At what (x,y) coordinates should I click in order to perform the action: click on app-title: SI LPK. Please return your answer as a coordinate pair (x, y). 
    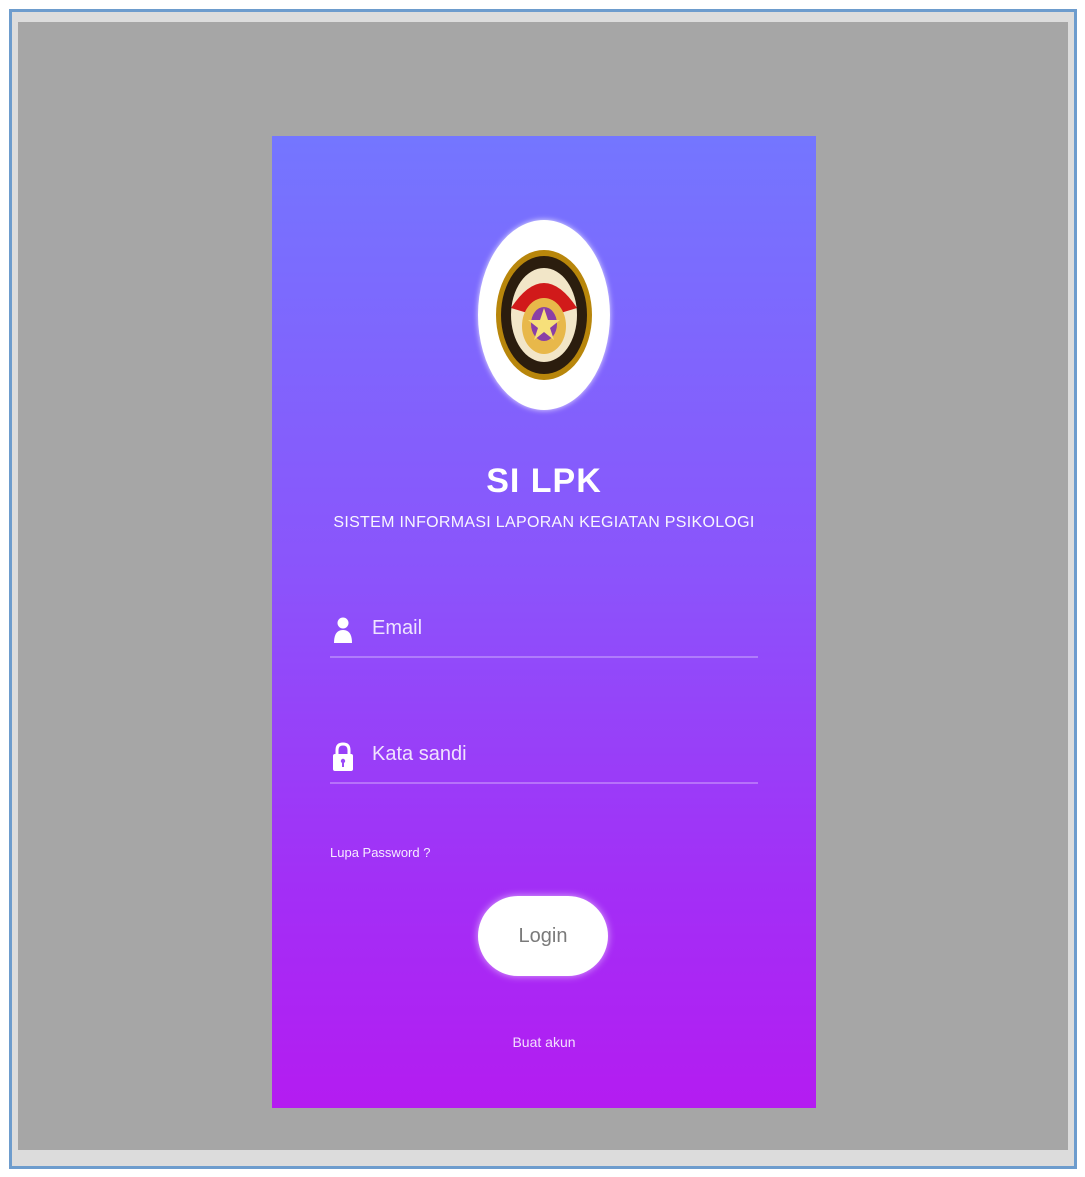
    Looking at the image, I should click on (544, 481).